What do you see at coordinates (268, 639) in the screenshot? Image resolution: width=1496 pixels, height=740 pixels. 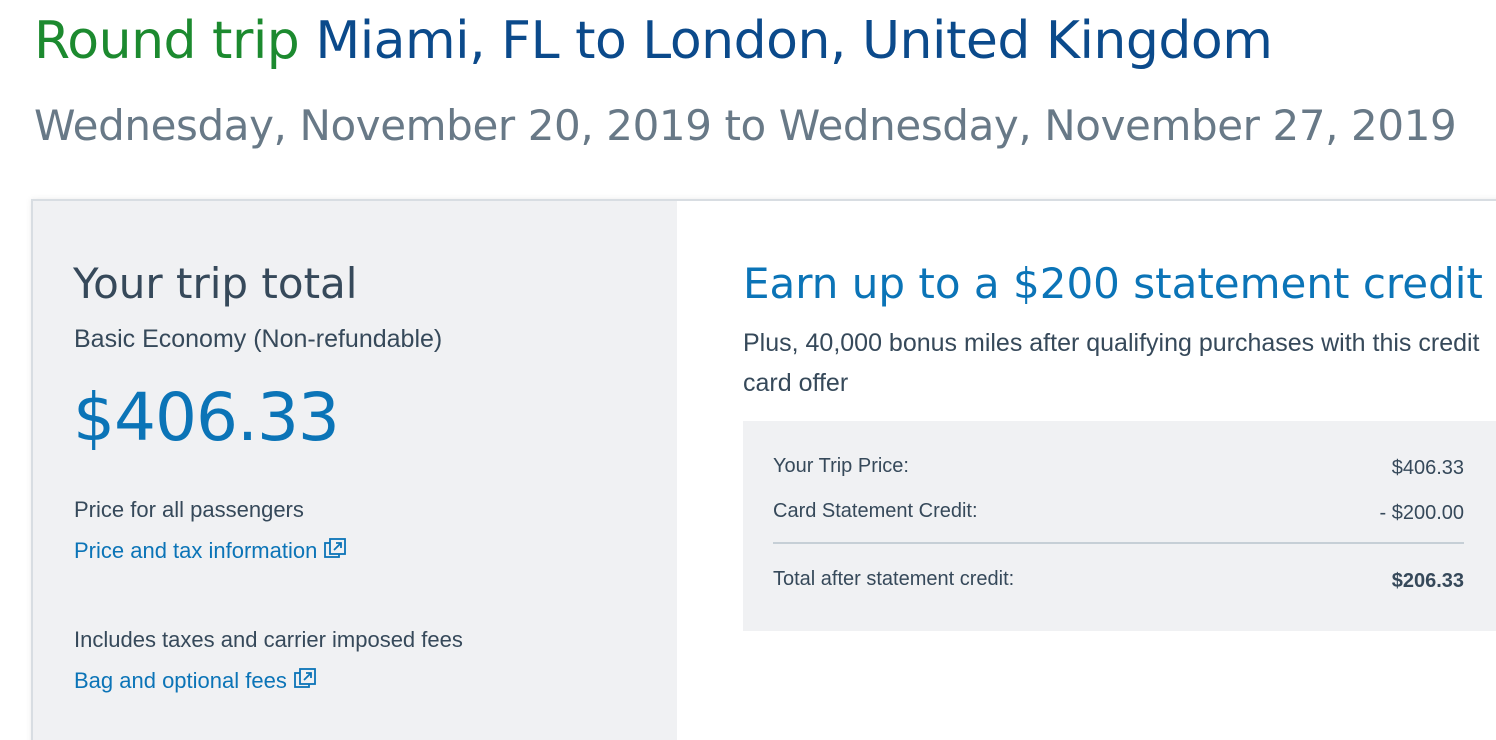 I see `fees-note: Includes taxes and carrier imposed fees` at bounding box center [268, 639].